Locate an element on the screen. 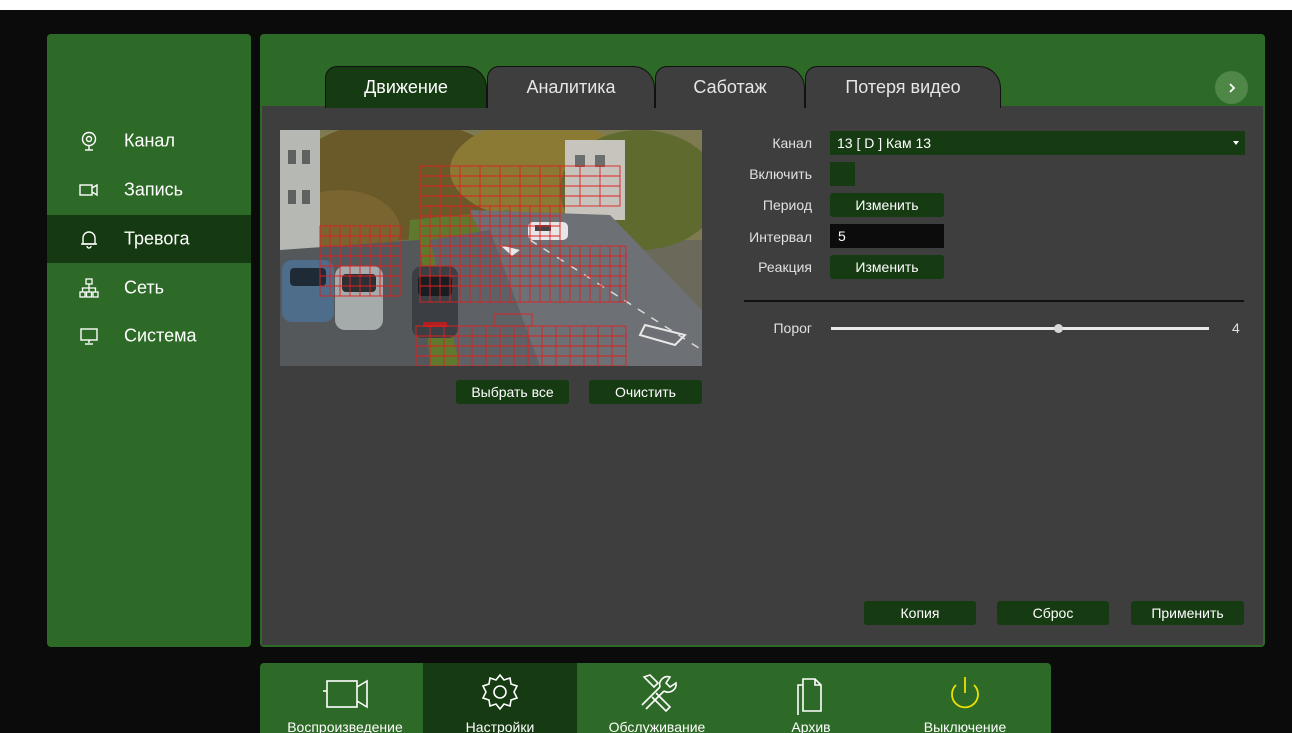 Image resolution: width=1292 pixels, height=733 pixels. sidebar-item-label: Запись is located at coordinates (154, 189).